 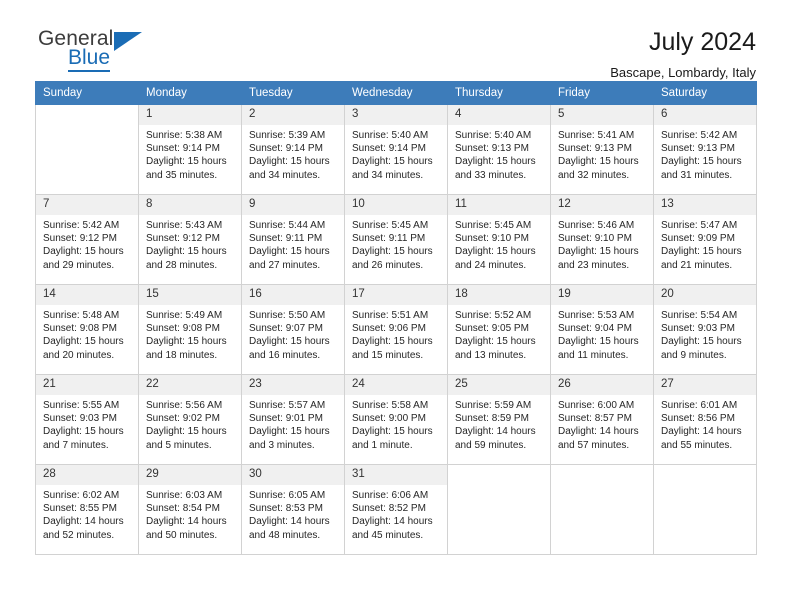 What do you see at coordinates (602, 295) in the screenshot?
I see `day-number: 19` at bounding box center [602, 295].